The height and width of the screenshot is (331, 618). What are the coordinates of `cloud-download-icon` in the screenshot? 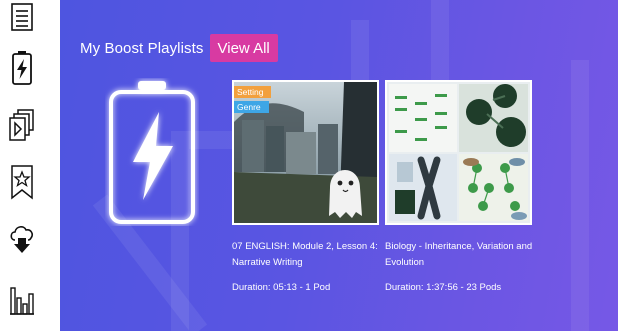 It's located at (22, 238).